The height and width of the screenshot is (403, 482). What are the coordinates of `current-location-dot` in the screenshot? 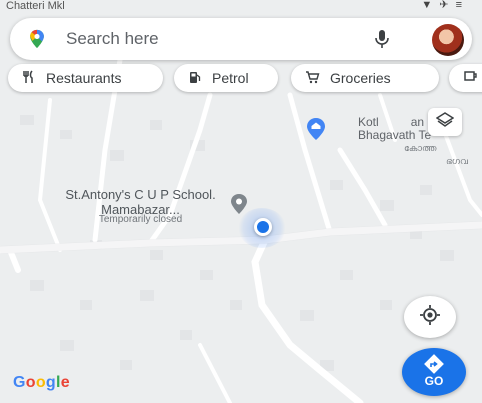 It's located at (263, 227).